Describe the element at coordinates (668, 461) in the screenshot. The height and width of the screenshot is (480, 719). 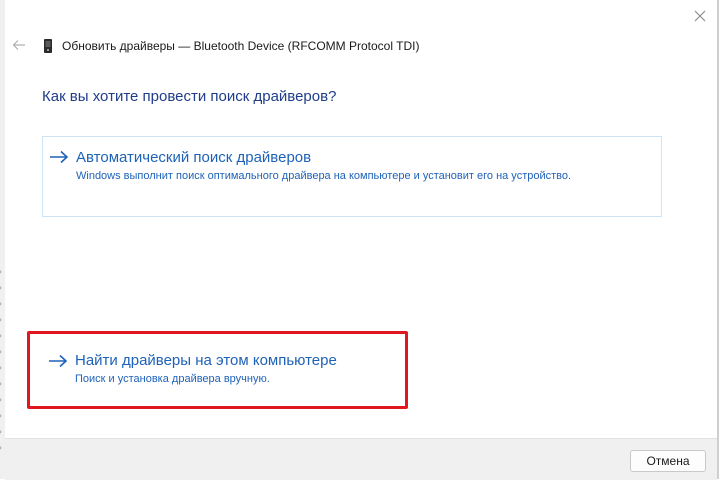
I see `cancel-button: Отмена` at that location.